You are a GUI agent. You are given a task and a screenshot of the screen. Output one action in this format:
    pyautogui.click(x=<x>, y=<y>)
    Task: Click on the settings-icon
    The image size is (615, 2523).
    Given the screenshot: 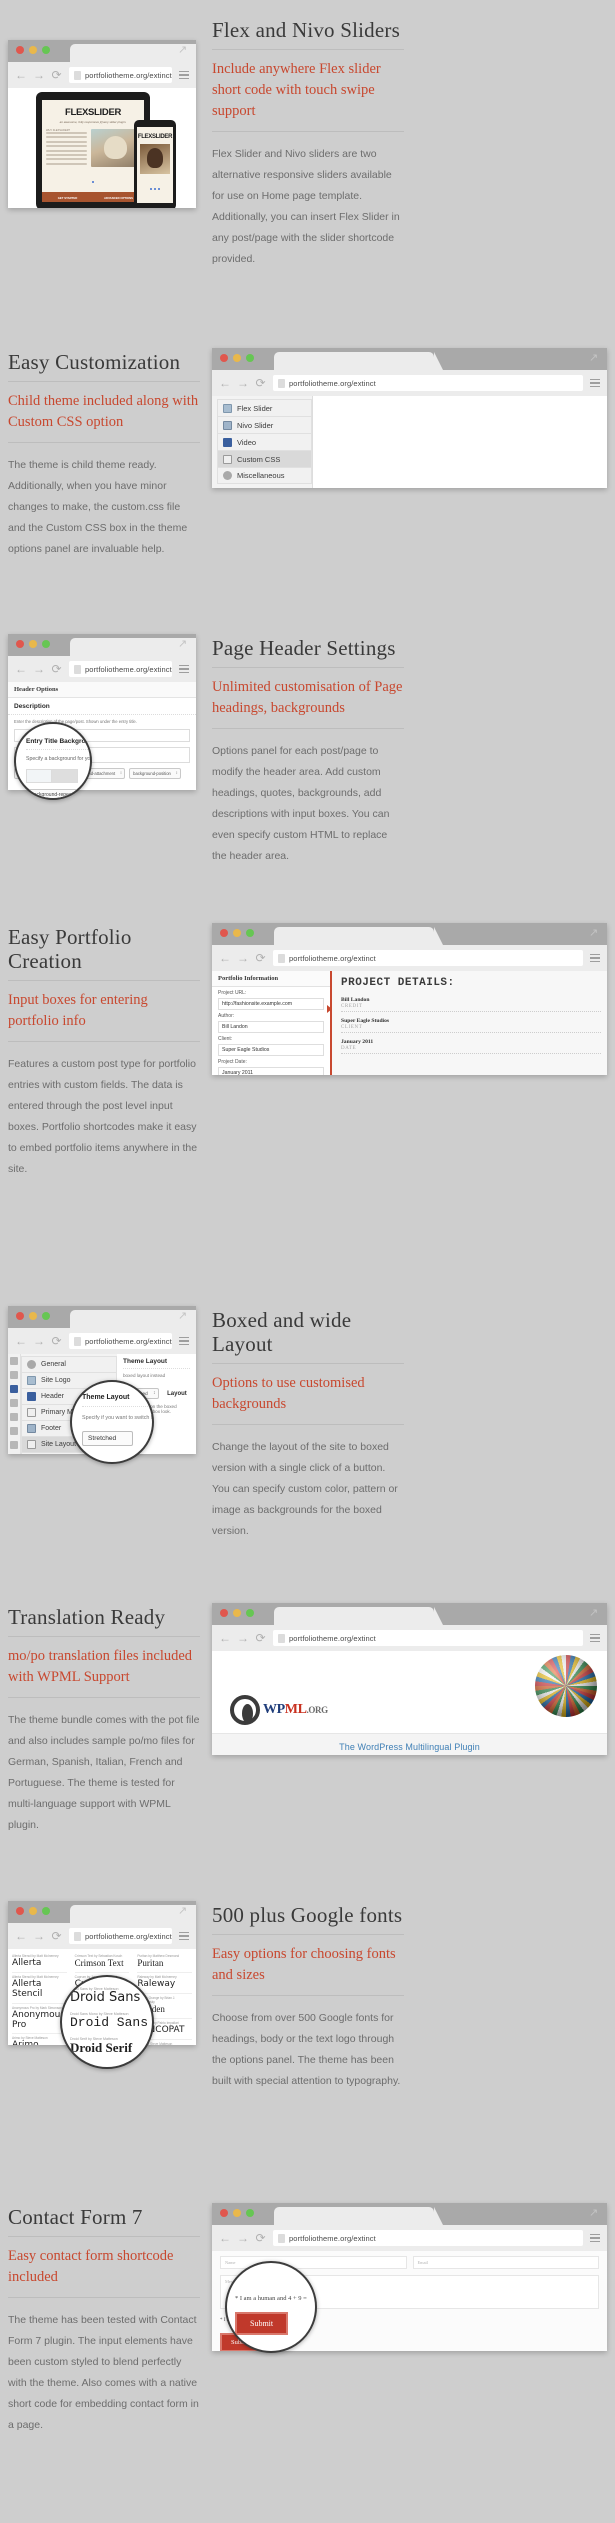 What is the action you would take?
    pyautogui.click(x=14, y=1445)
    